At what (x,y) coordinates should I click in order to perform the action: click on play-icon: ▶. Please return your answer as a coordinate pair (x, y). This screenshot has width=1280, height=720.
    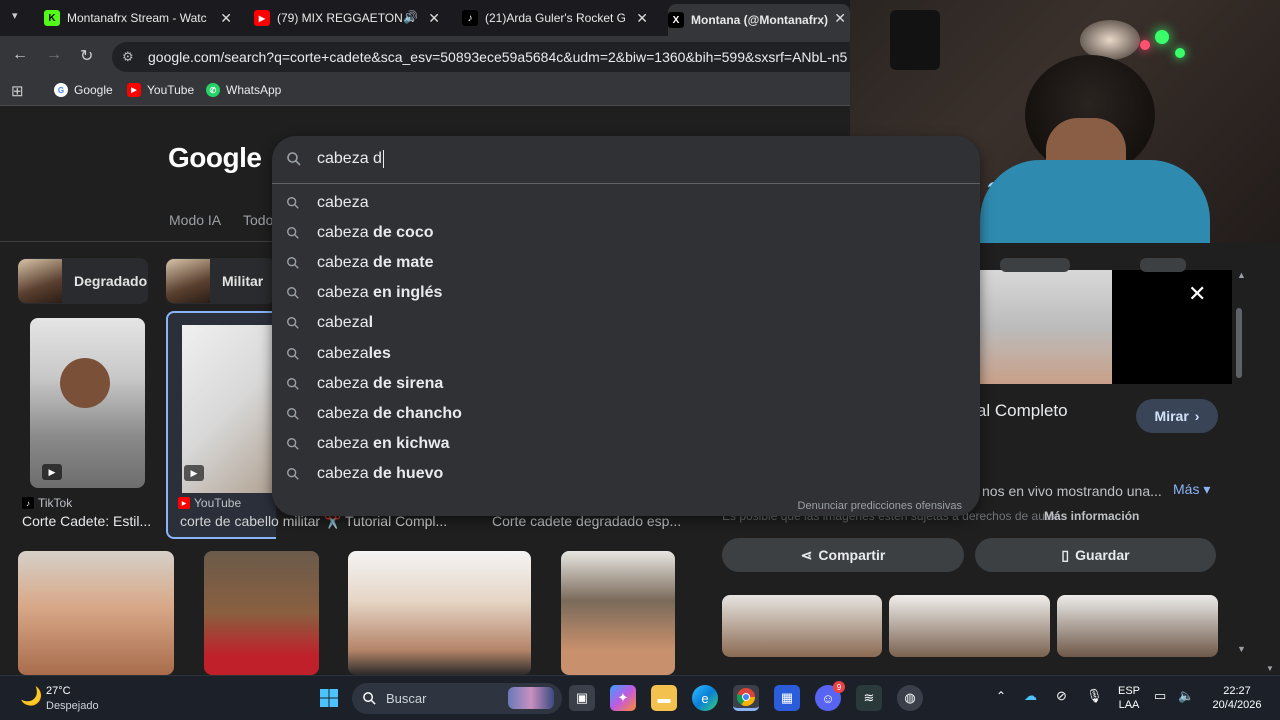
    Looking at the image, I should click on (194, 473).